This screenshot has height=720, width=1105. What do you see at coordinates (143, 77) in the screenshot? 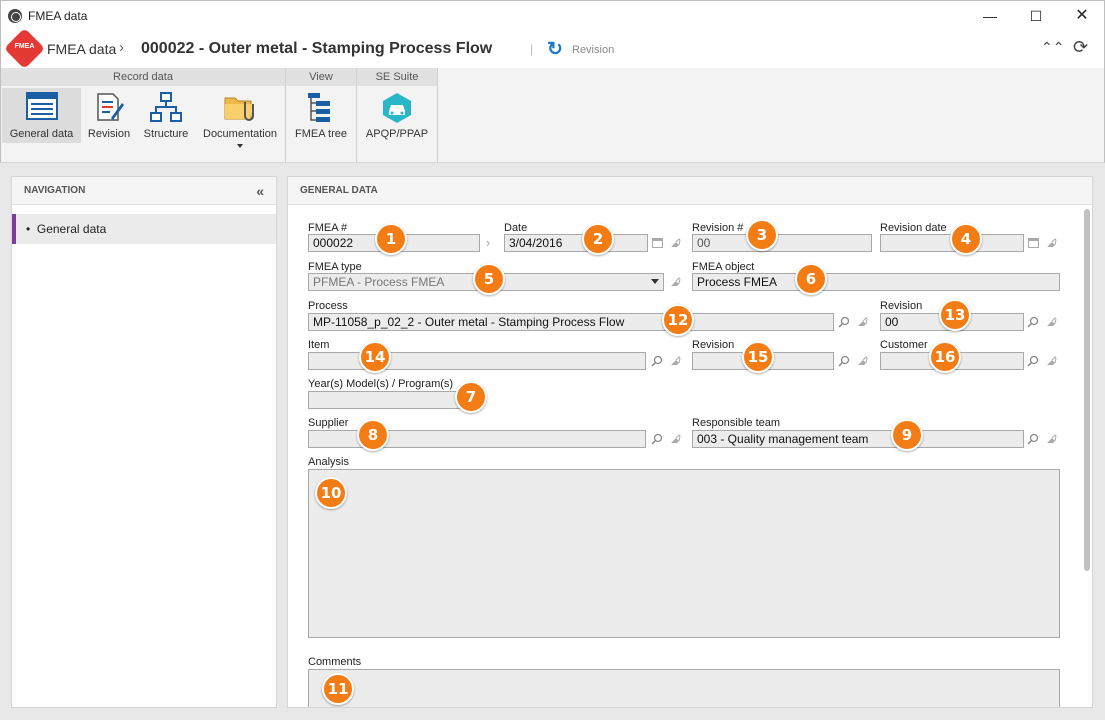
I see `ribbon-group-record-data: Record data` at bounding box center [143, 77].